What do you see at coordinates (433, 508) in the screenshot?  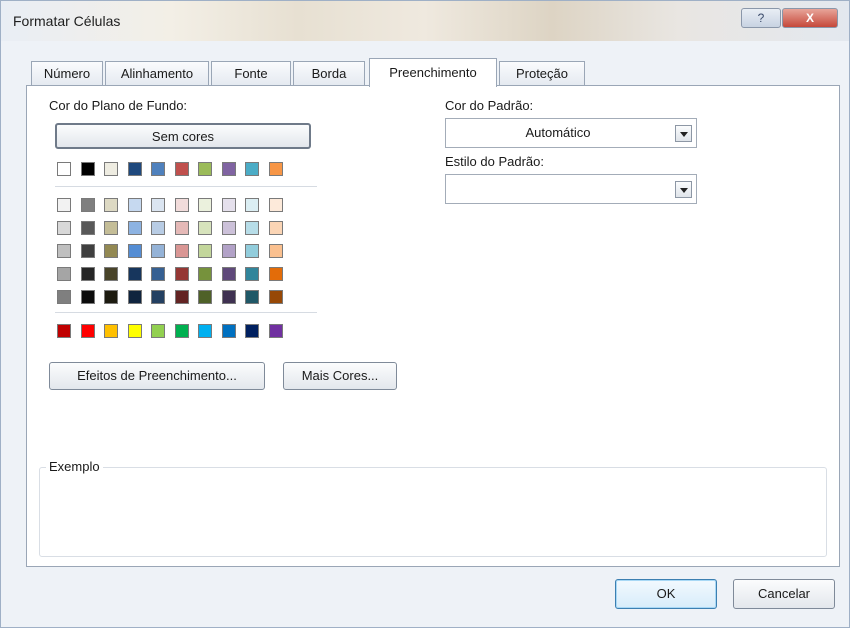 I see `sample-group: Exemplo` at bounding box center [433, 508].